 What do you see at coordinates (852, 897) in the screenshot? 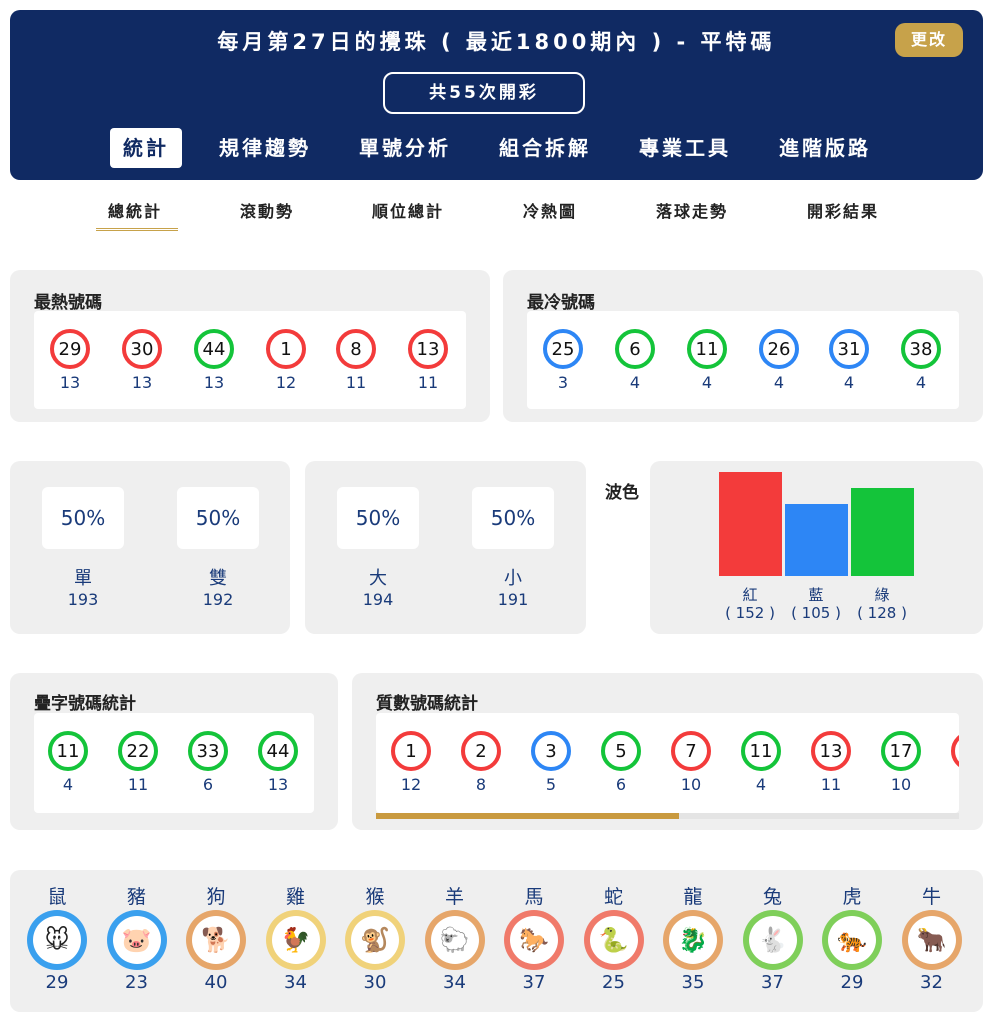
I see `zodiac-name: 虎` at bounding box center [852, 897].